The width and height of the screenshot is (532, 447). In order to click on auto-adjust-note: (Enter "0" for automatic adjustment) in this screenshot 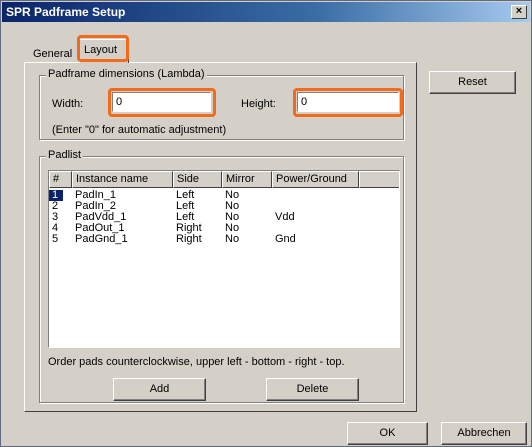, I will do `click(139, 130)`.